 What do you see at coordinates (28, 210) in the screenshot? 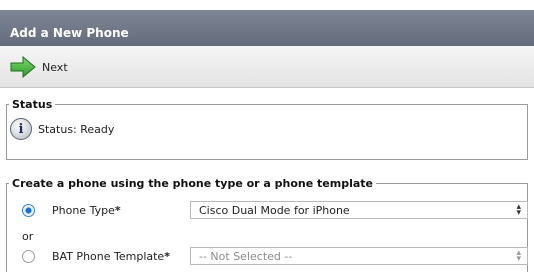
I see `phone-type-radio` at bounding box center [28, 210].